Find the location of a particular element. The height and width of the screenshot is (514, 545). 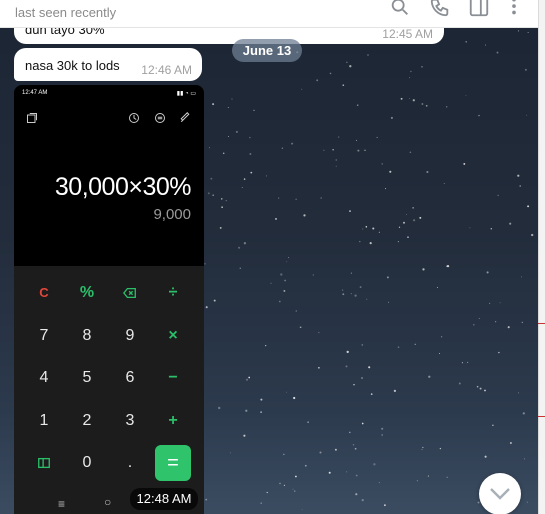

chat-header: last seen recently is located at coordinates (269, 14).